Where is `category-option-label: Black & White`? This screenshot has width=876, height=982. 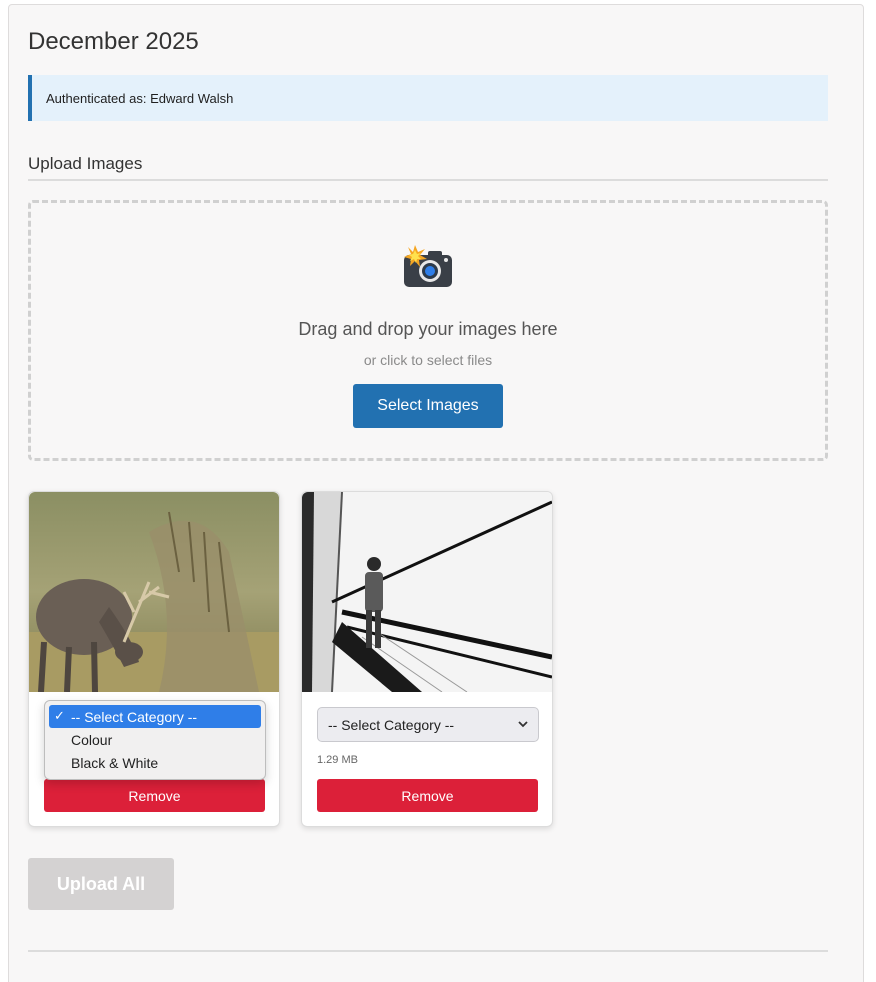
category-option-label: Black & White is located at coordinates (115, 762).